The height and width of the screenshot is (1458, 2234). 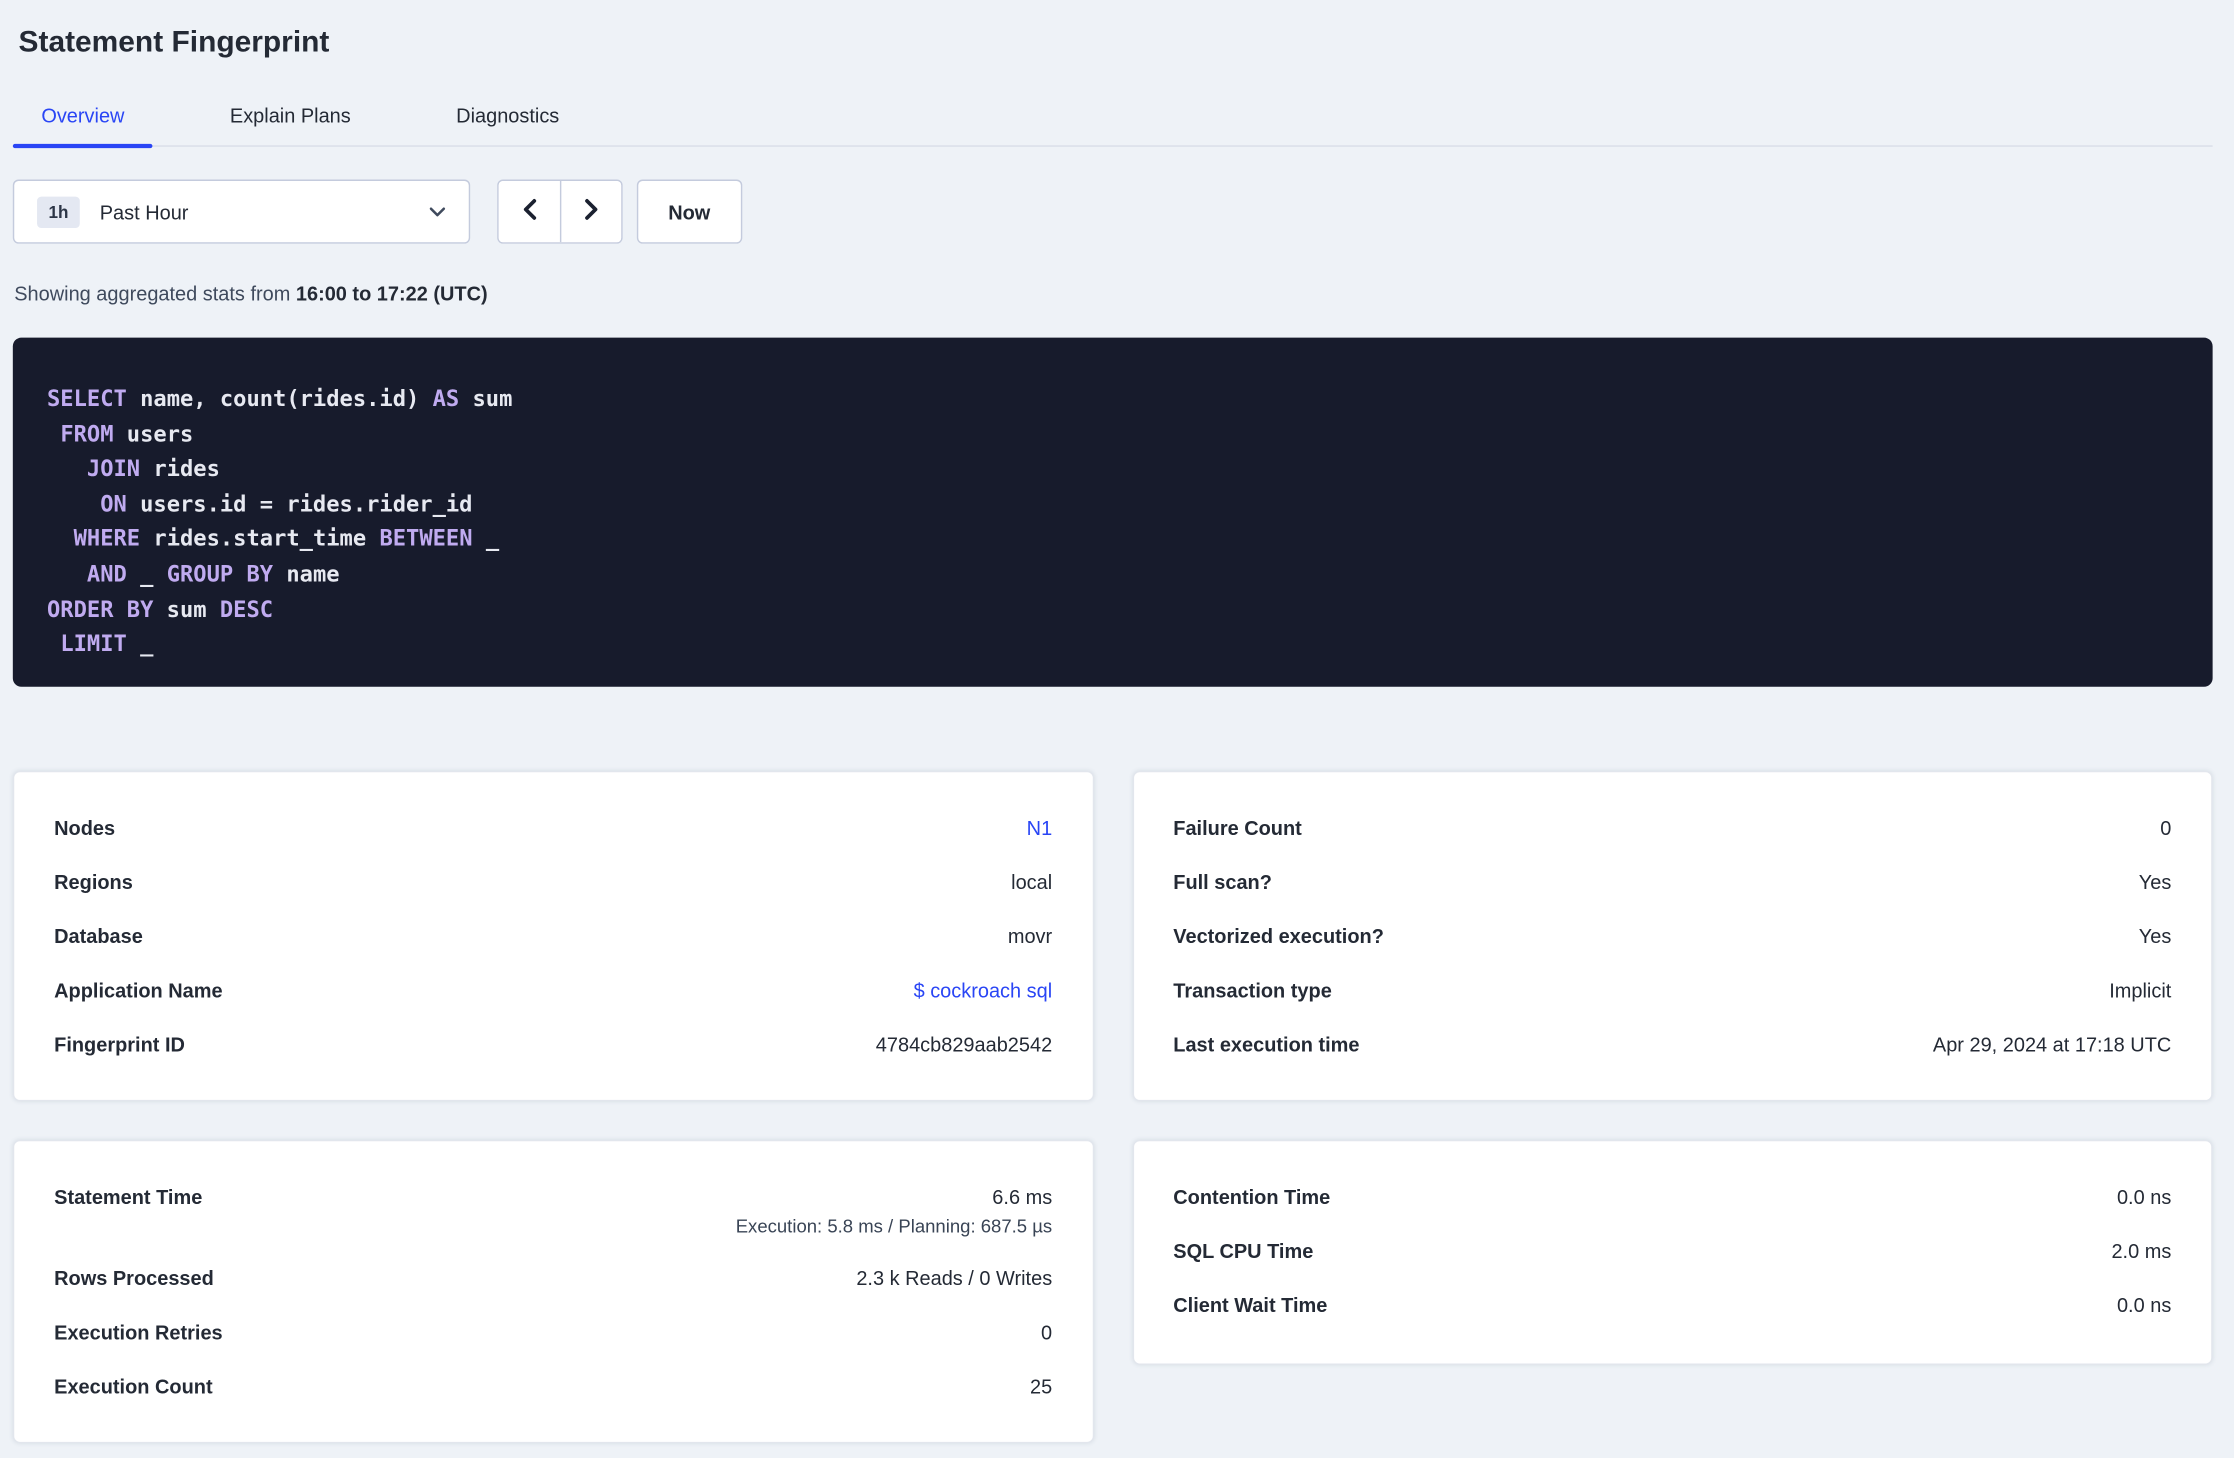 What do you see at coordinates (1250, 1305) in the screenshot?
I see `client-wait-time-label: Client Wait Time` at bounding box center [1250, 1305].